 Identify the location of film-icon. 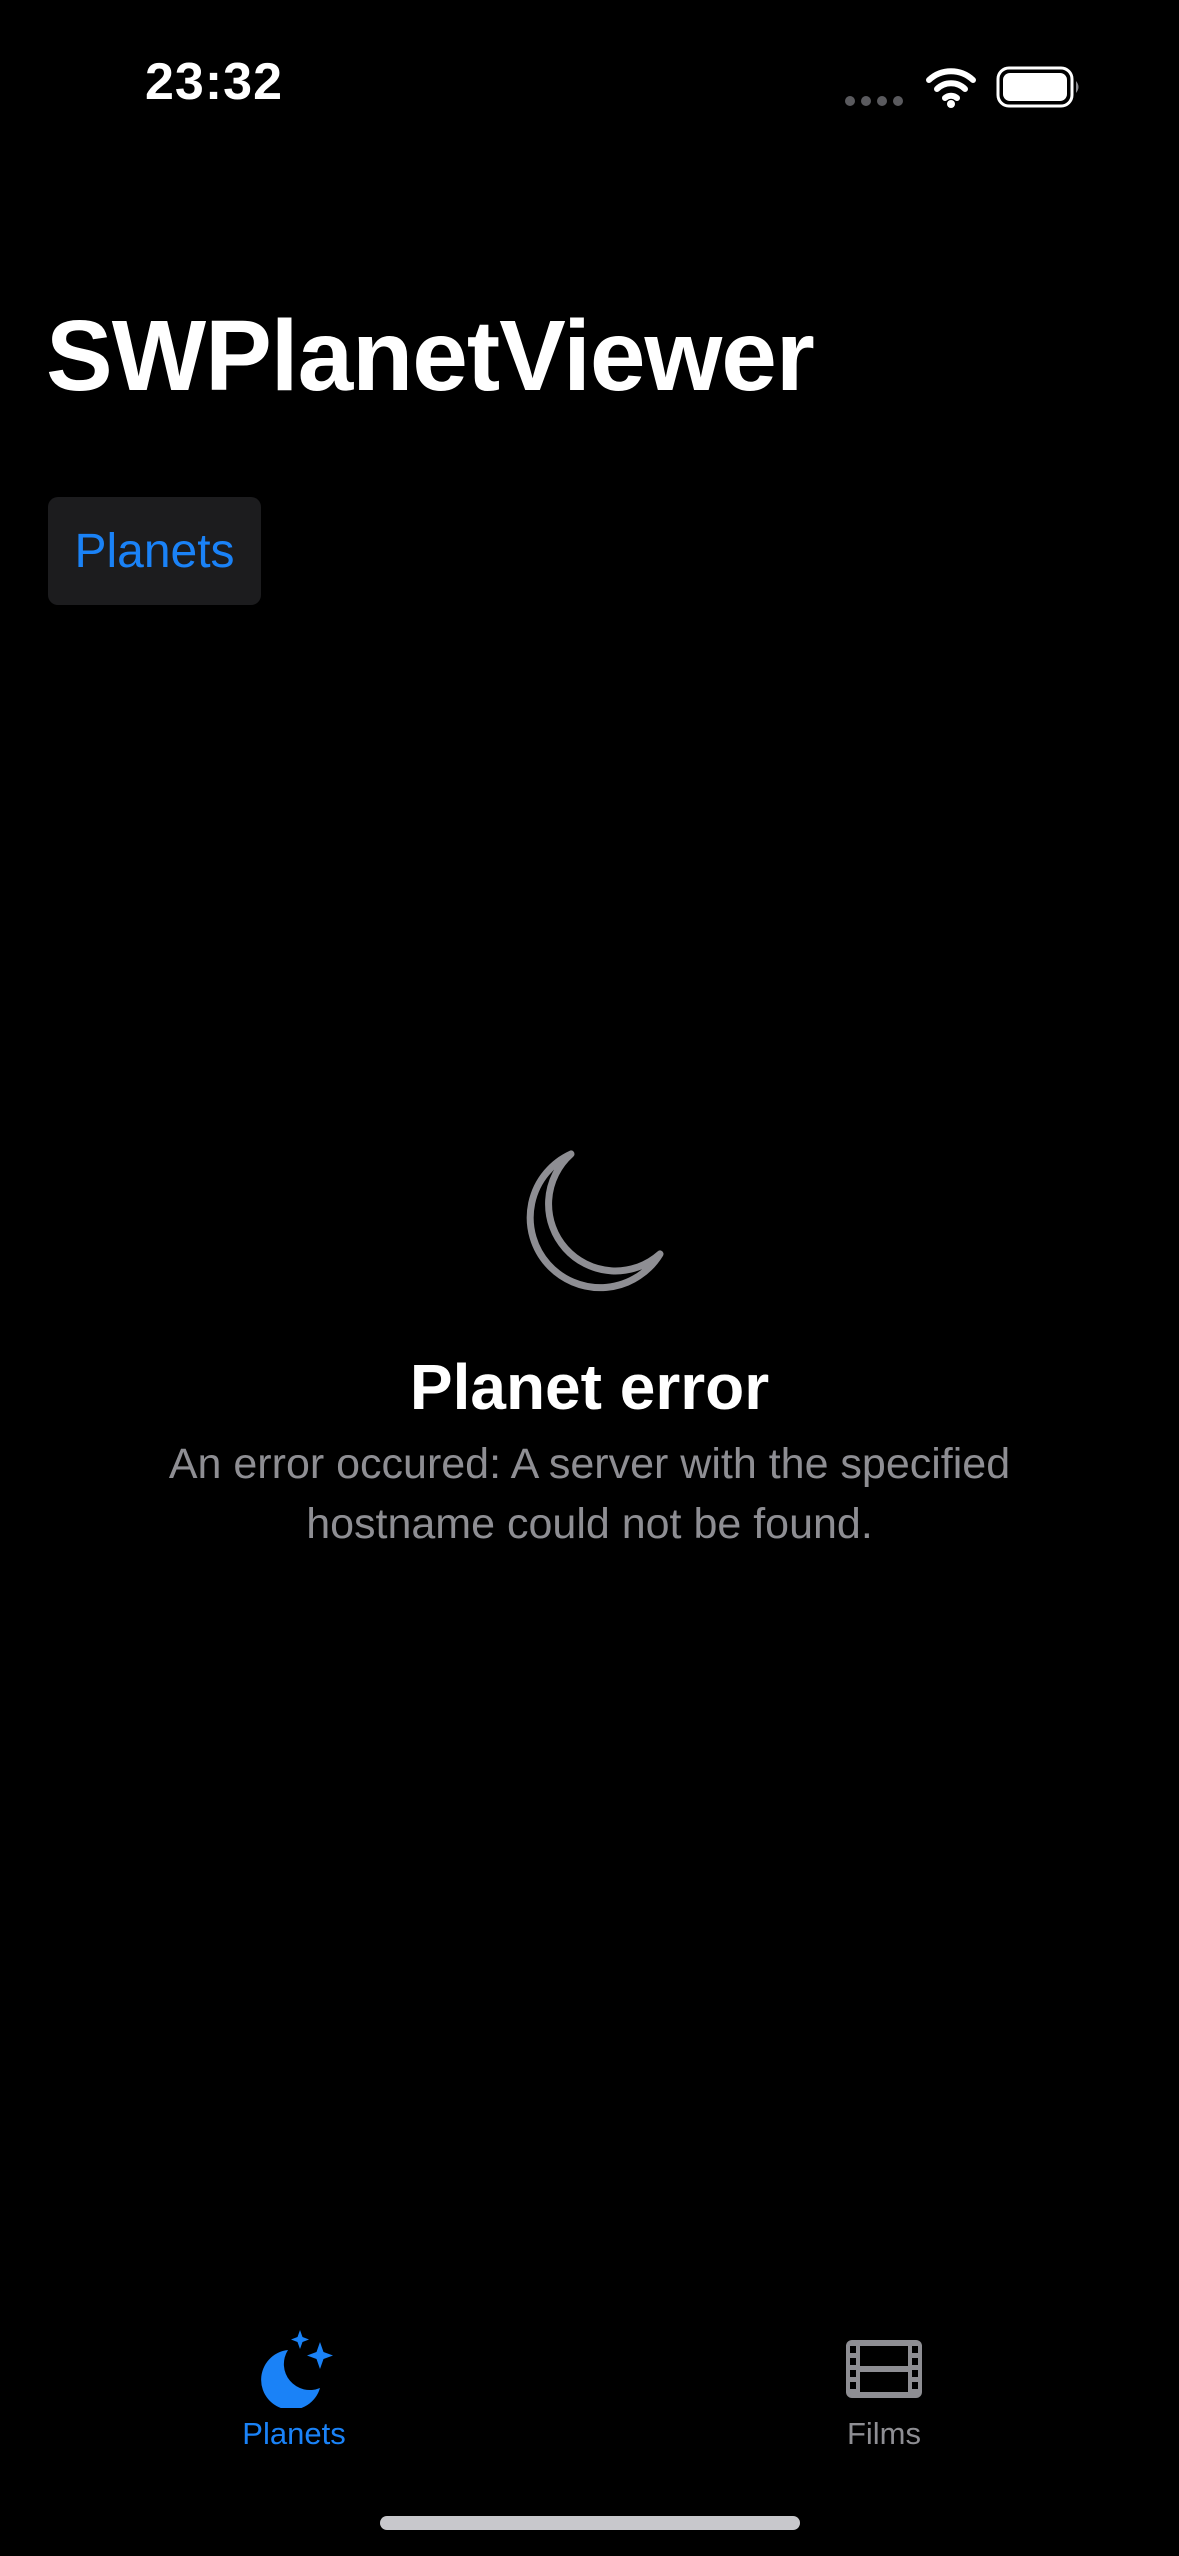
(884, 2369).